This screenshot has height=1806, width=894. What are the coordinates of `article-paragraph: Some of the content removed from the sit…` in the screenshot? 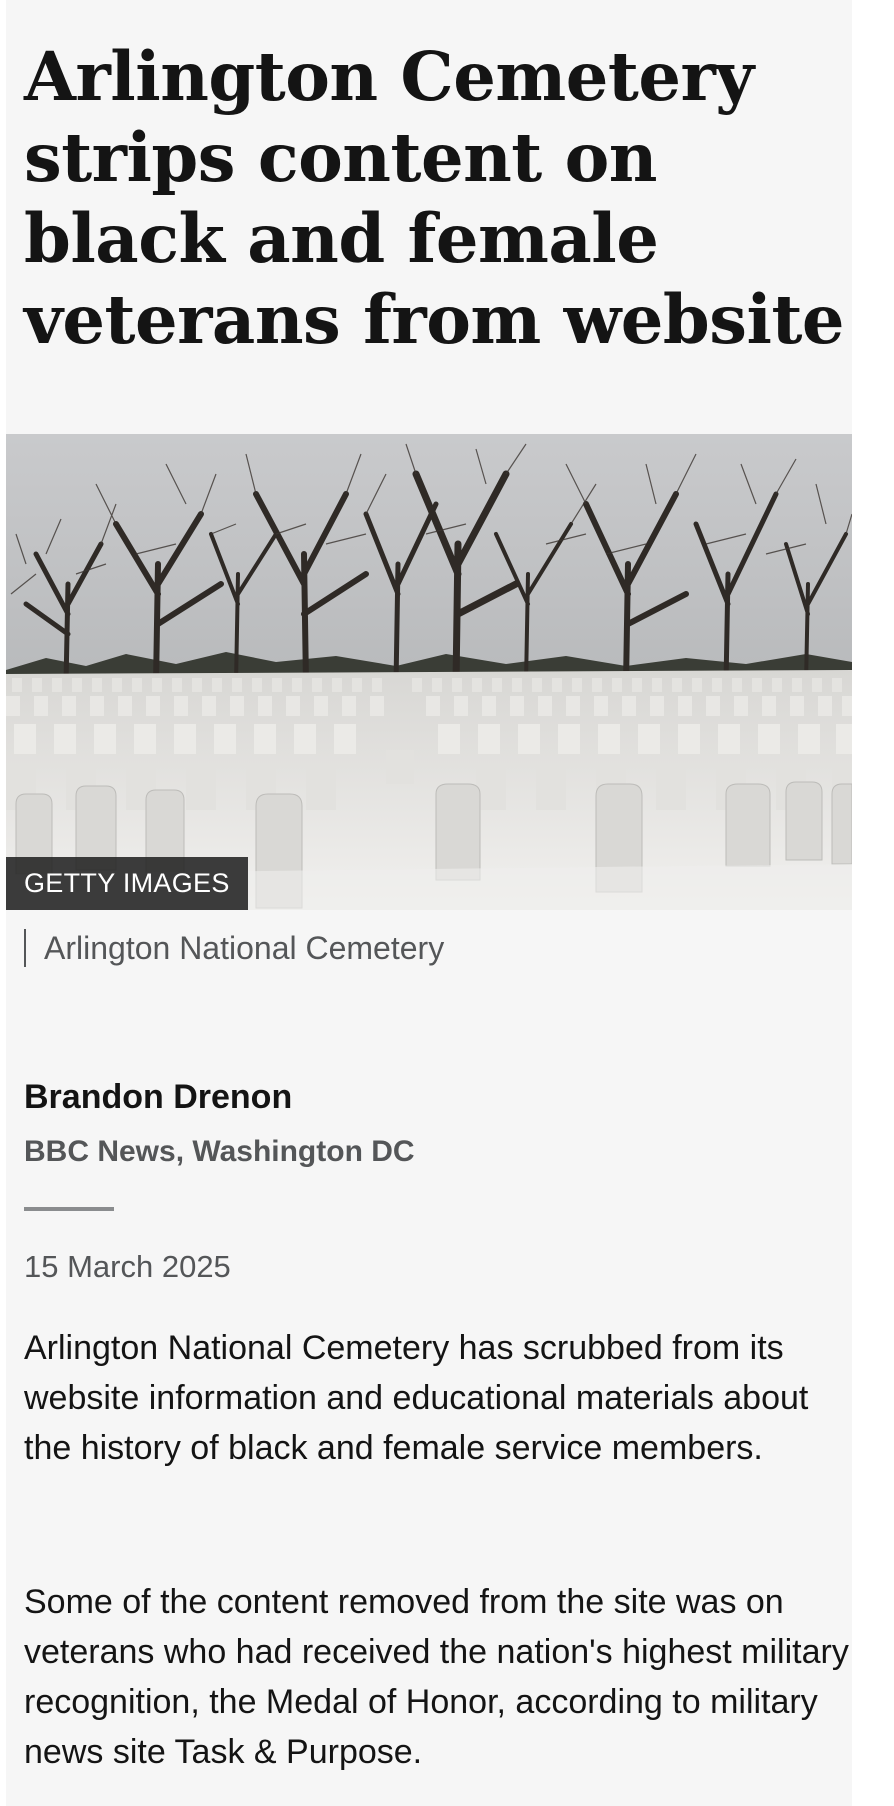 It's located at (436, 1677).